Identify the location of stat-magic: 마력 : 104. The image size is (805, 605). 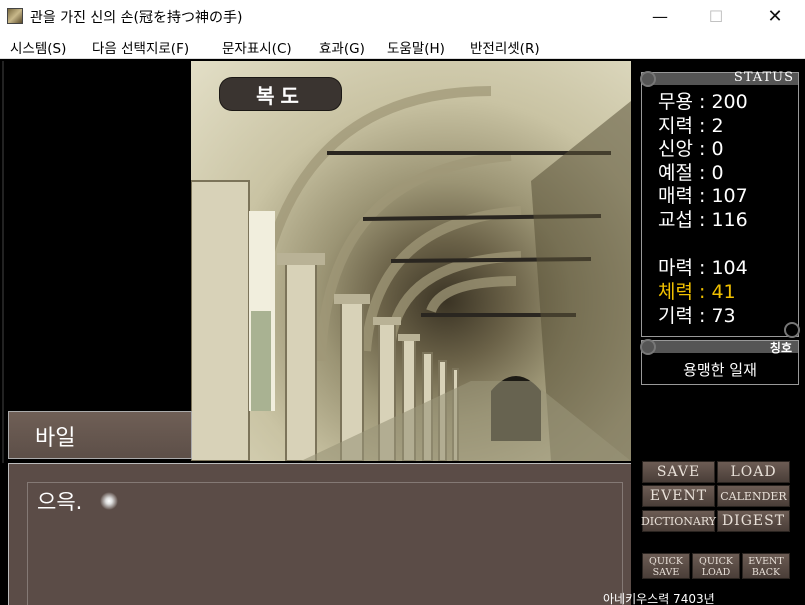
(703, 268).